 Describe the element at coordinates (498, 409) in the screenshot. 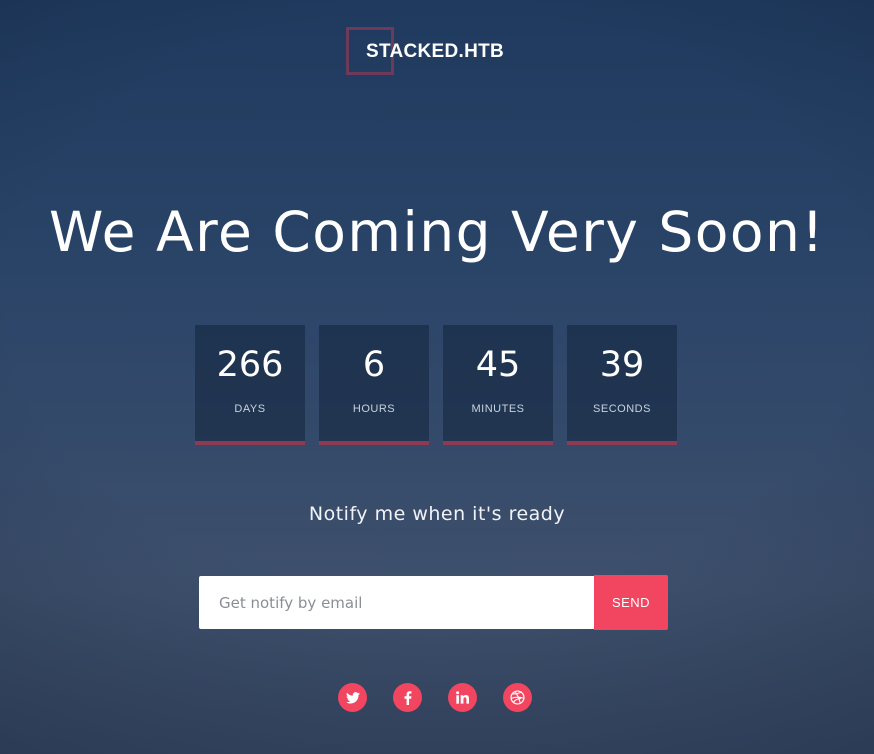

I see `countdown-minutes-label: MINUTES` at that location.